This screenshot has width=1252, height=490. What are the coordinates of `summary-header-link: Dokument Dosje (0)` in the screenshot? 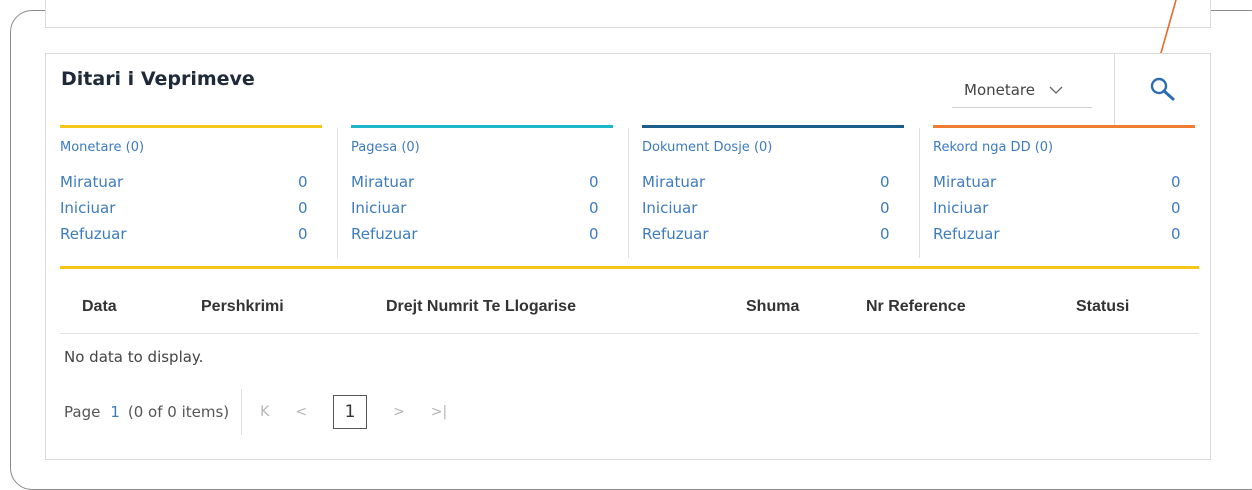 It's located at (773, 147).